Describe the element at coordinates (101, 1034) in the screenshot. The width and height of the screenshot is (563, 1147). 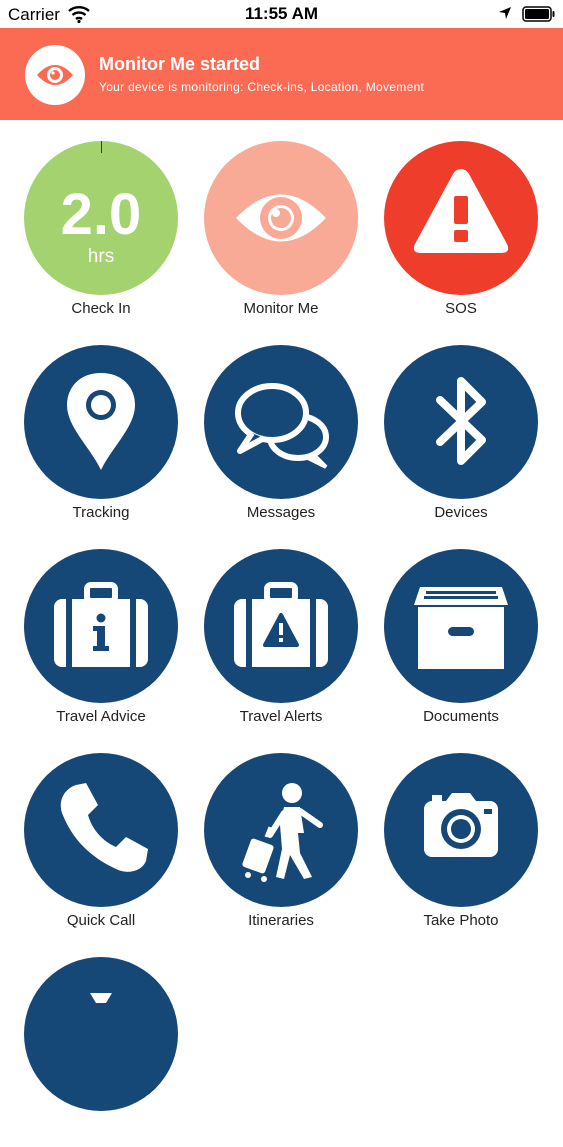
I see `partial-circle` at that location.